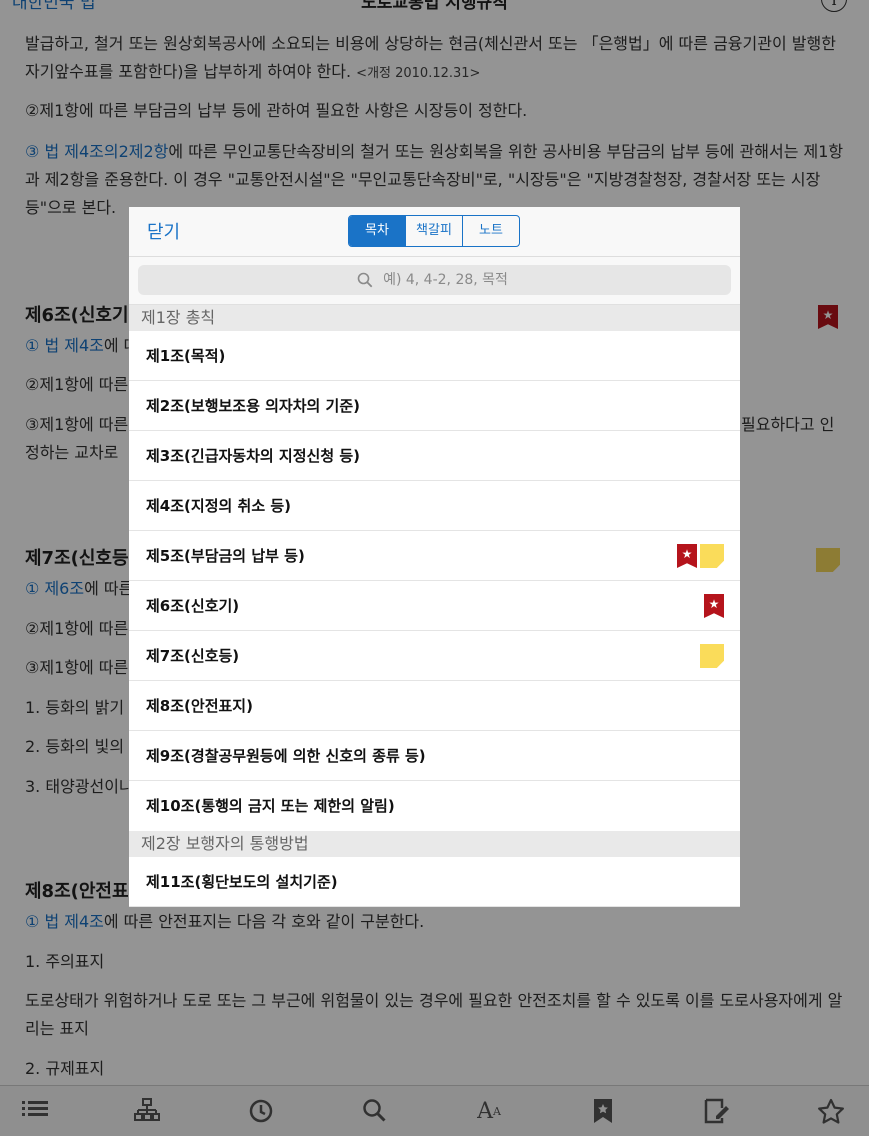 This screenshot has width=869, height=1136. I want to click on toc-item-label: 제2조(보행보조용 의자차의 기준), so click(253, 406).